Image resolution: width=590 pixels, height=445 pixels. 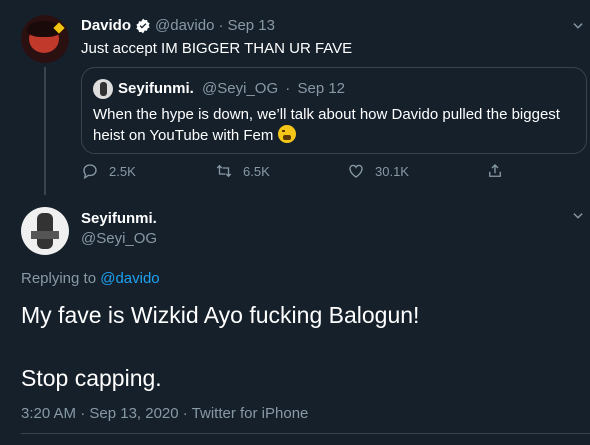 What do you see at coordinates (103, 89) in the screenshot?
I see `quoted-author-avatar` at bounding box center [103, 89].